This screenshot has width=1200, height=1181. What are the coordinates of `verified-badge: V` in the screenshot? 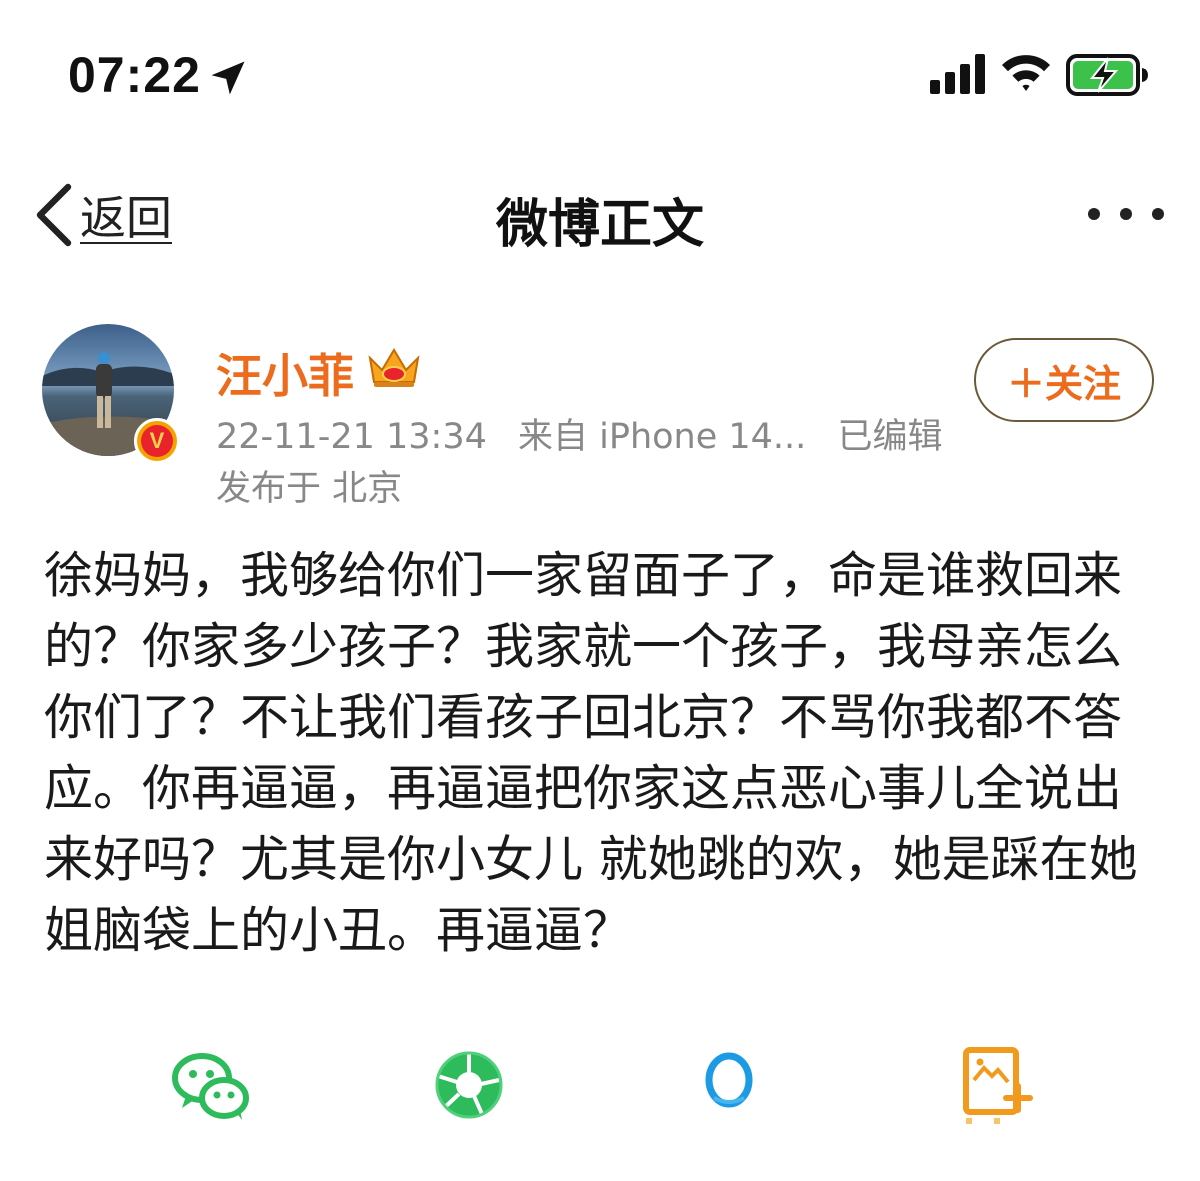 It's located at (157, 441).